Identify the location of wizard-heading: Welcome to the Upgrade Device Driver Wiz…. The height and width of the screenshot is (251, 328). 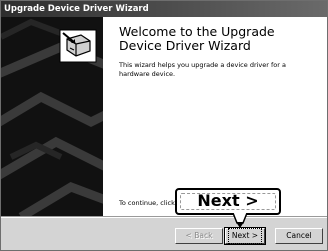
(197, 38).